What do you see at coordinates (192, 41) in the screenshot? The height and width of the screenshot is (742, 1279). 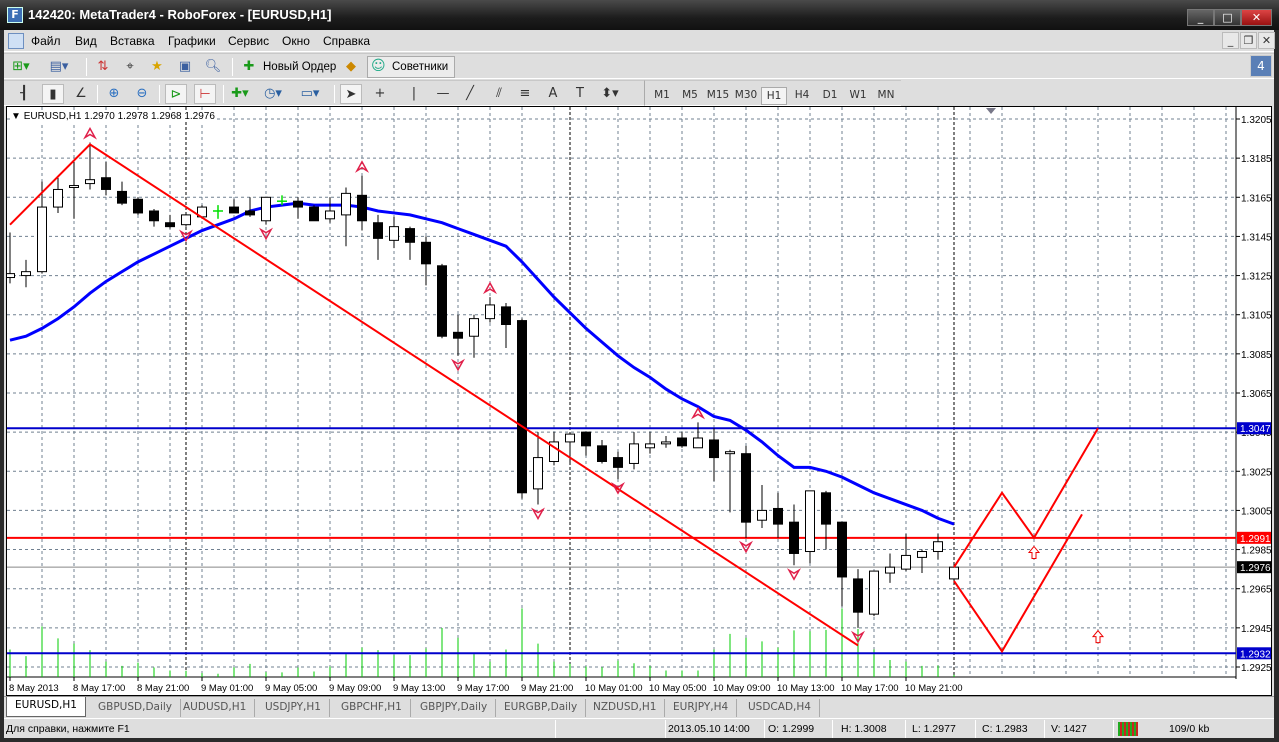 I see `menu-charts: Графики` at bounding box center [192, 41].